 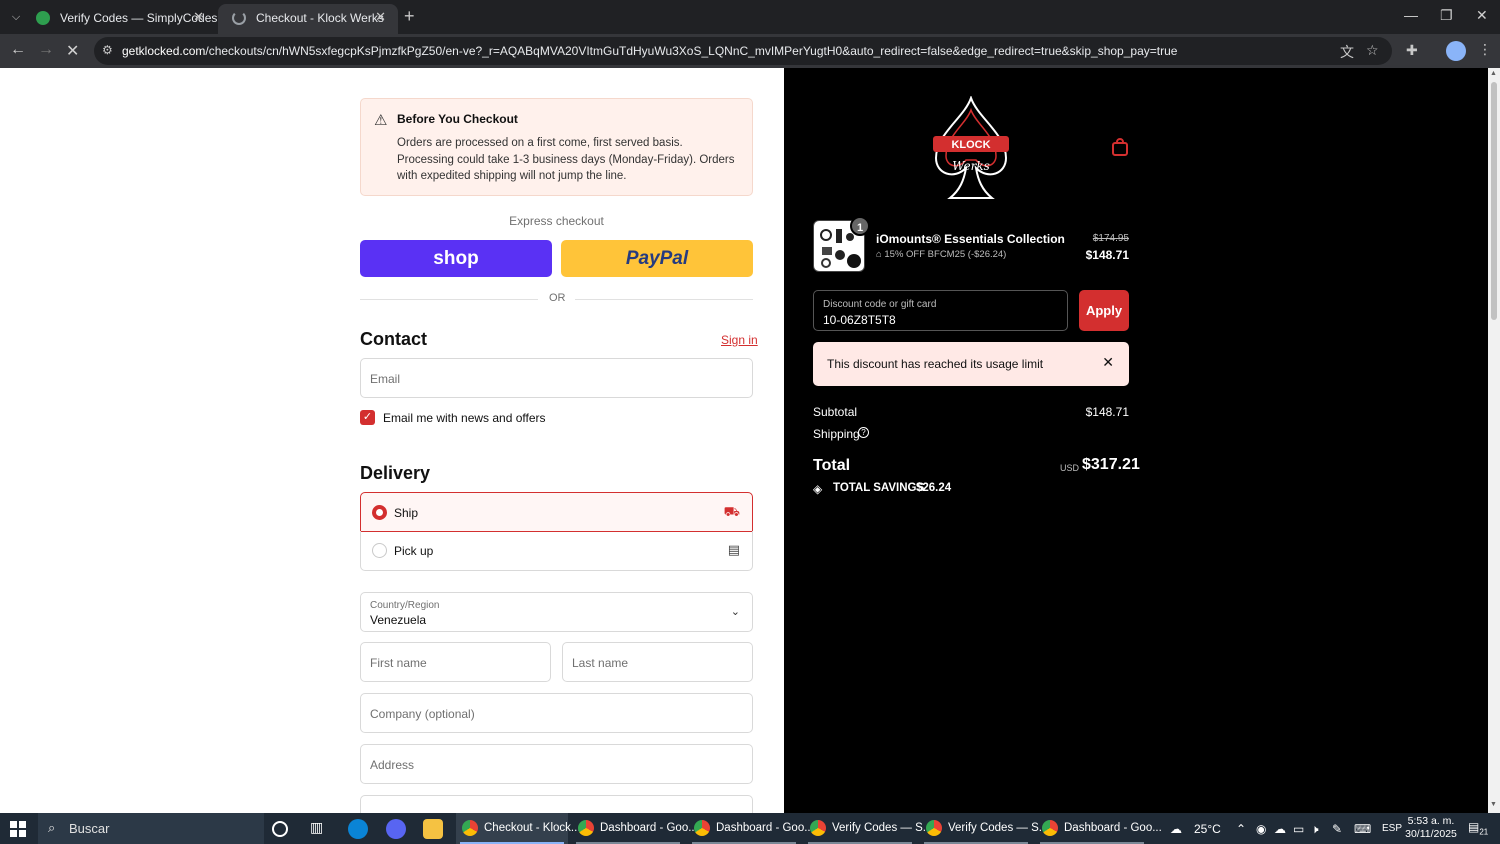 What do you see at coordinates (835, 412) in the screenshot?
I see `subtotal-label: Subtotal` at bounding box center [835, 412].